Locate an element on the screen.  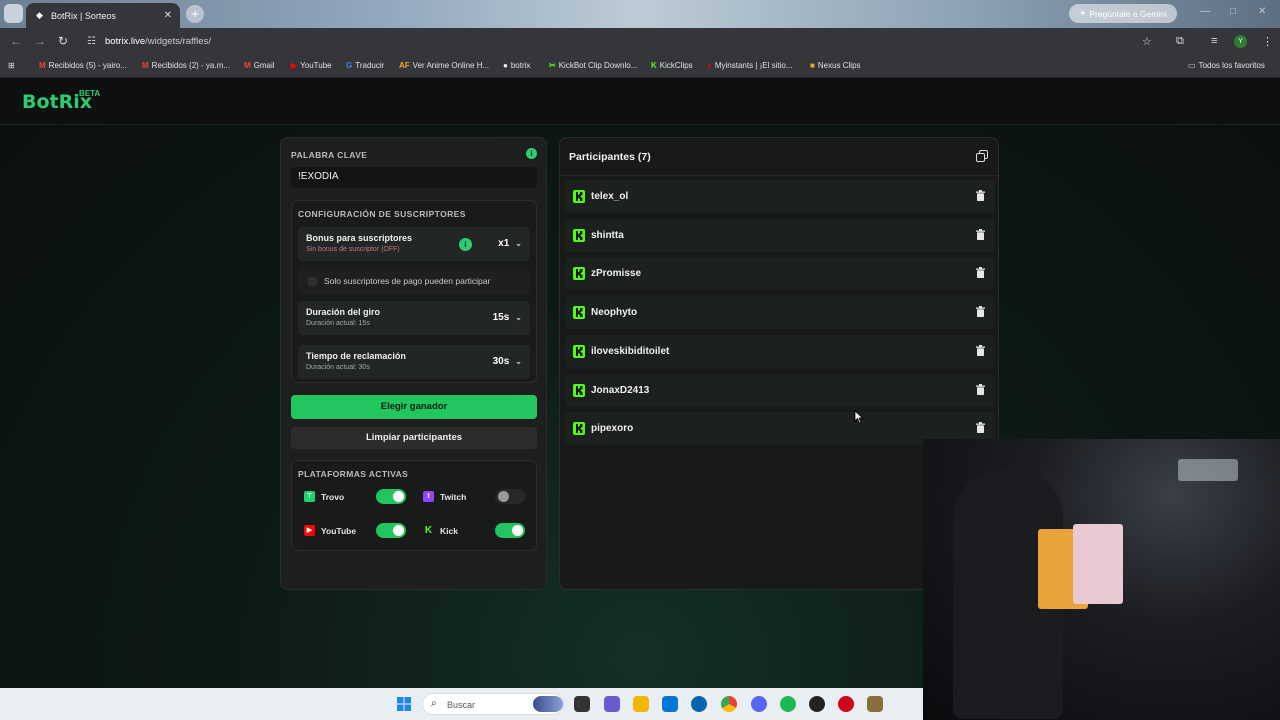
info-icon: i is located at coordinates (531, 153).